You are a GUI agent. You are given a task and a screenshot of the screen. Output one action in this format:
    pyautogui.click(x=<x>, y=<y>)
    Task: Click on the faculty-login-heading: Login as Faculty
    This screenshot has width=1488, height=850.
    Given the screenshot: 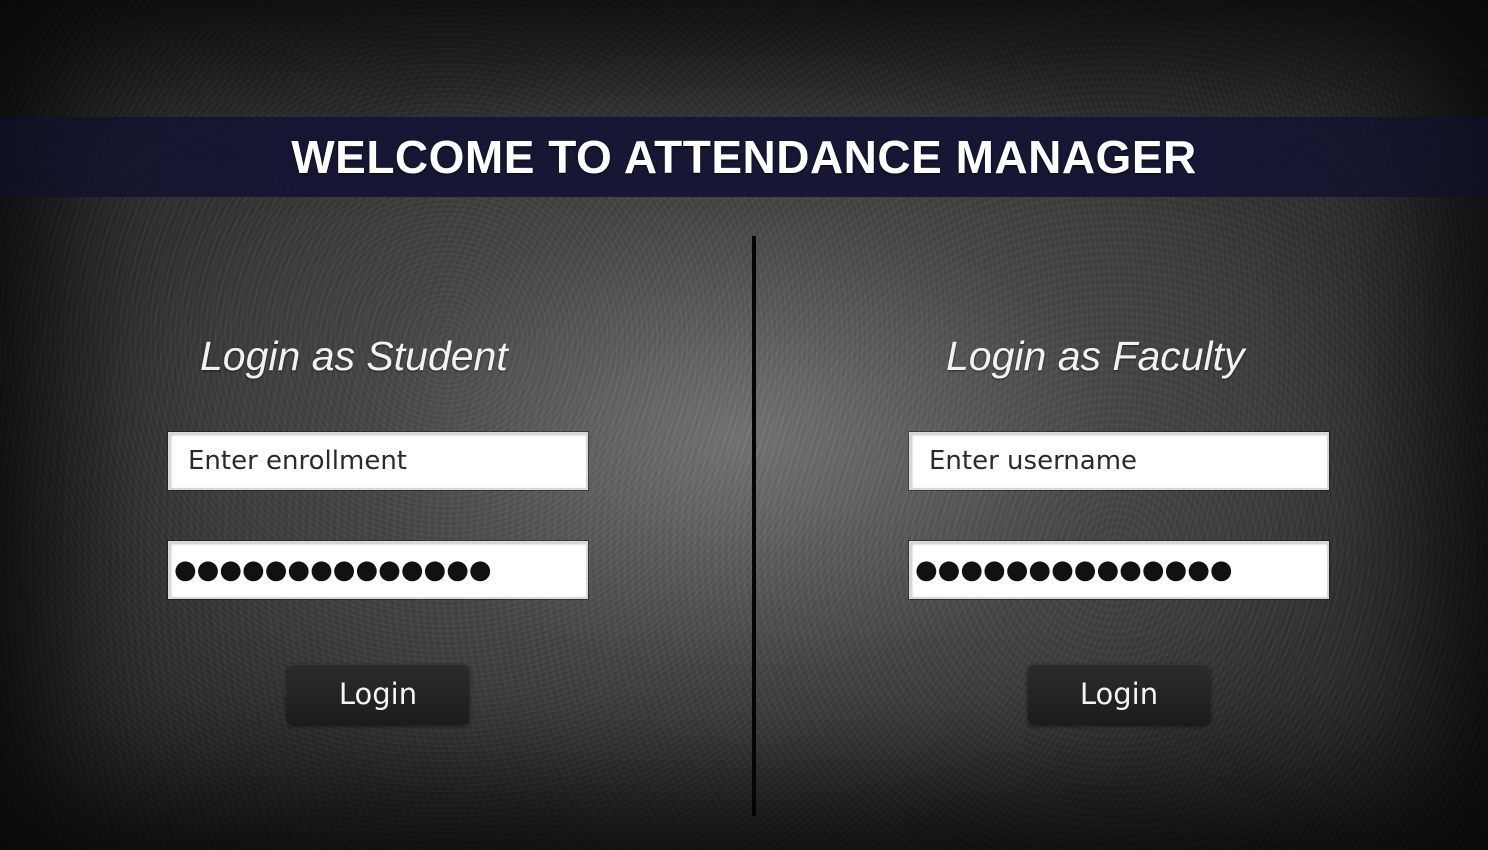 What is the action you would take?
    pyautogui.click(x=1095, y=356)
    